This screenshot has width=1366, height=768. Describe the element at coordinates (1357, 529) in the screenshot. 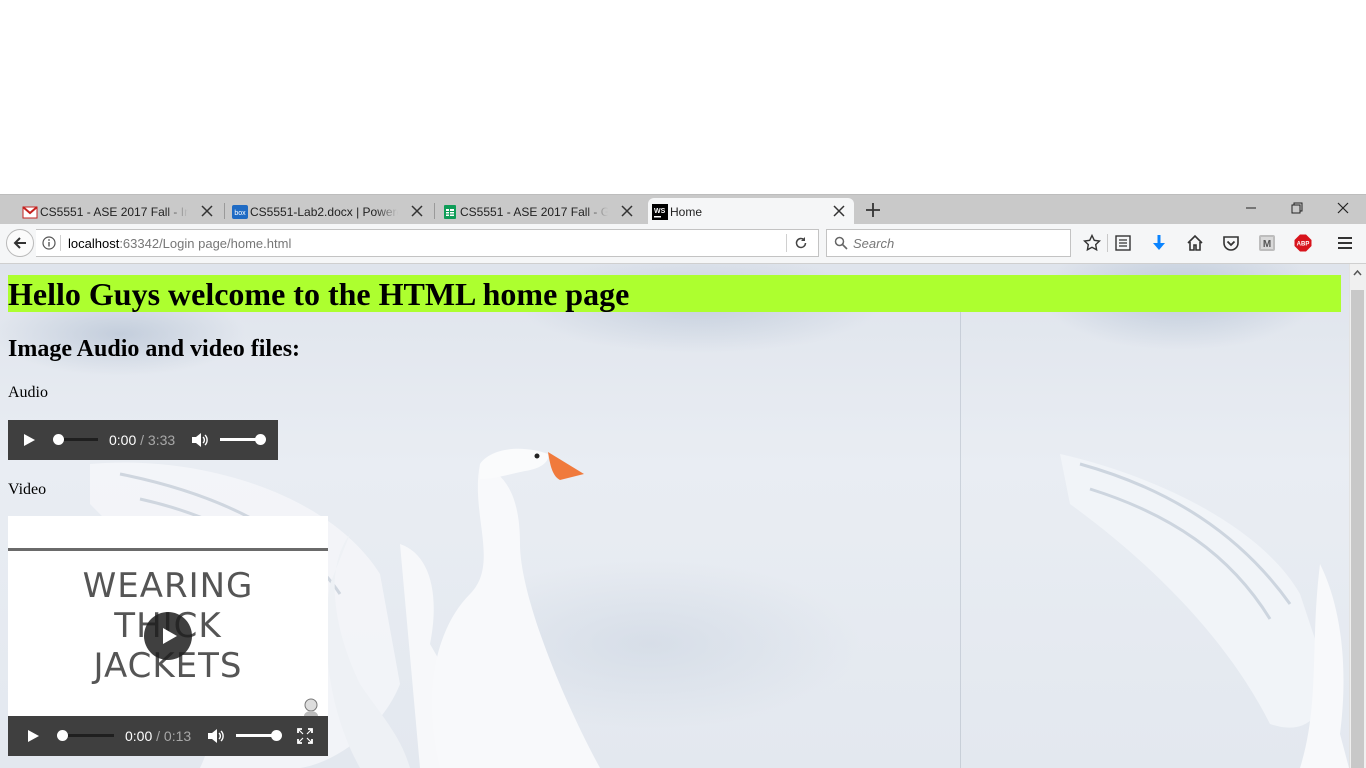

I see `scrollbar-thumb` at that location.